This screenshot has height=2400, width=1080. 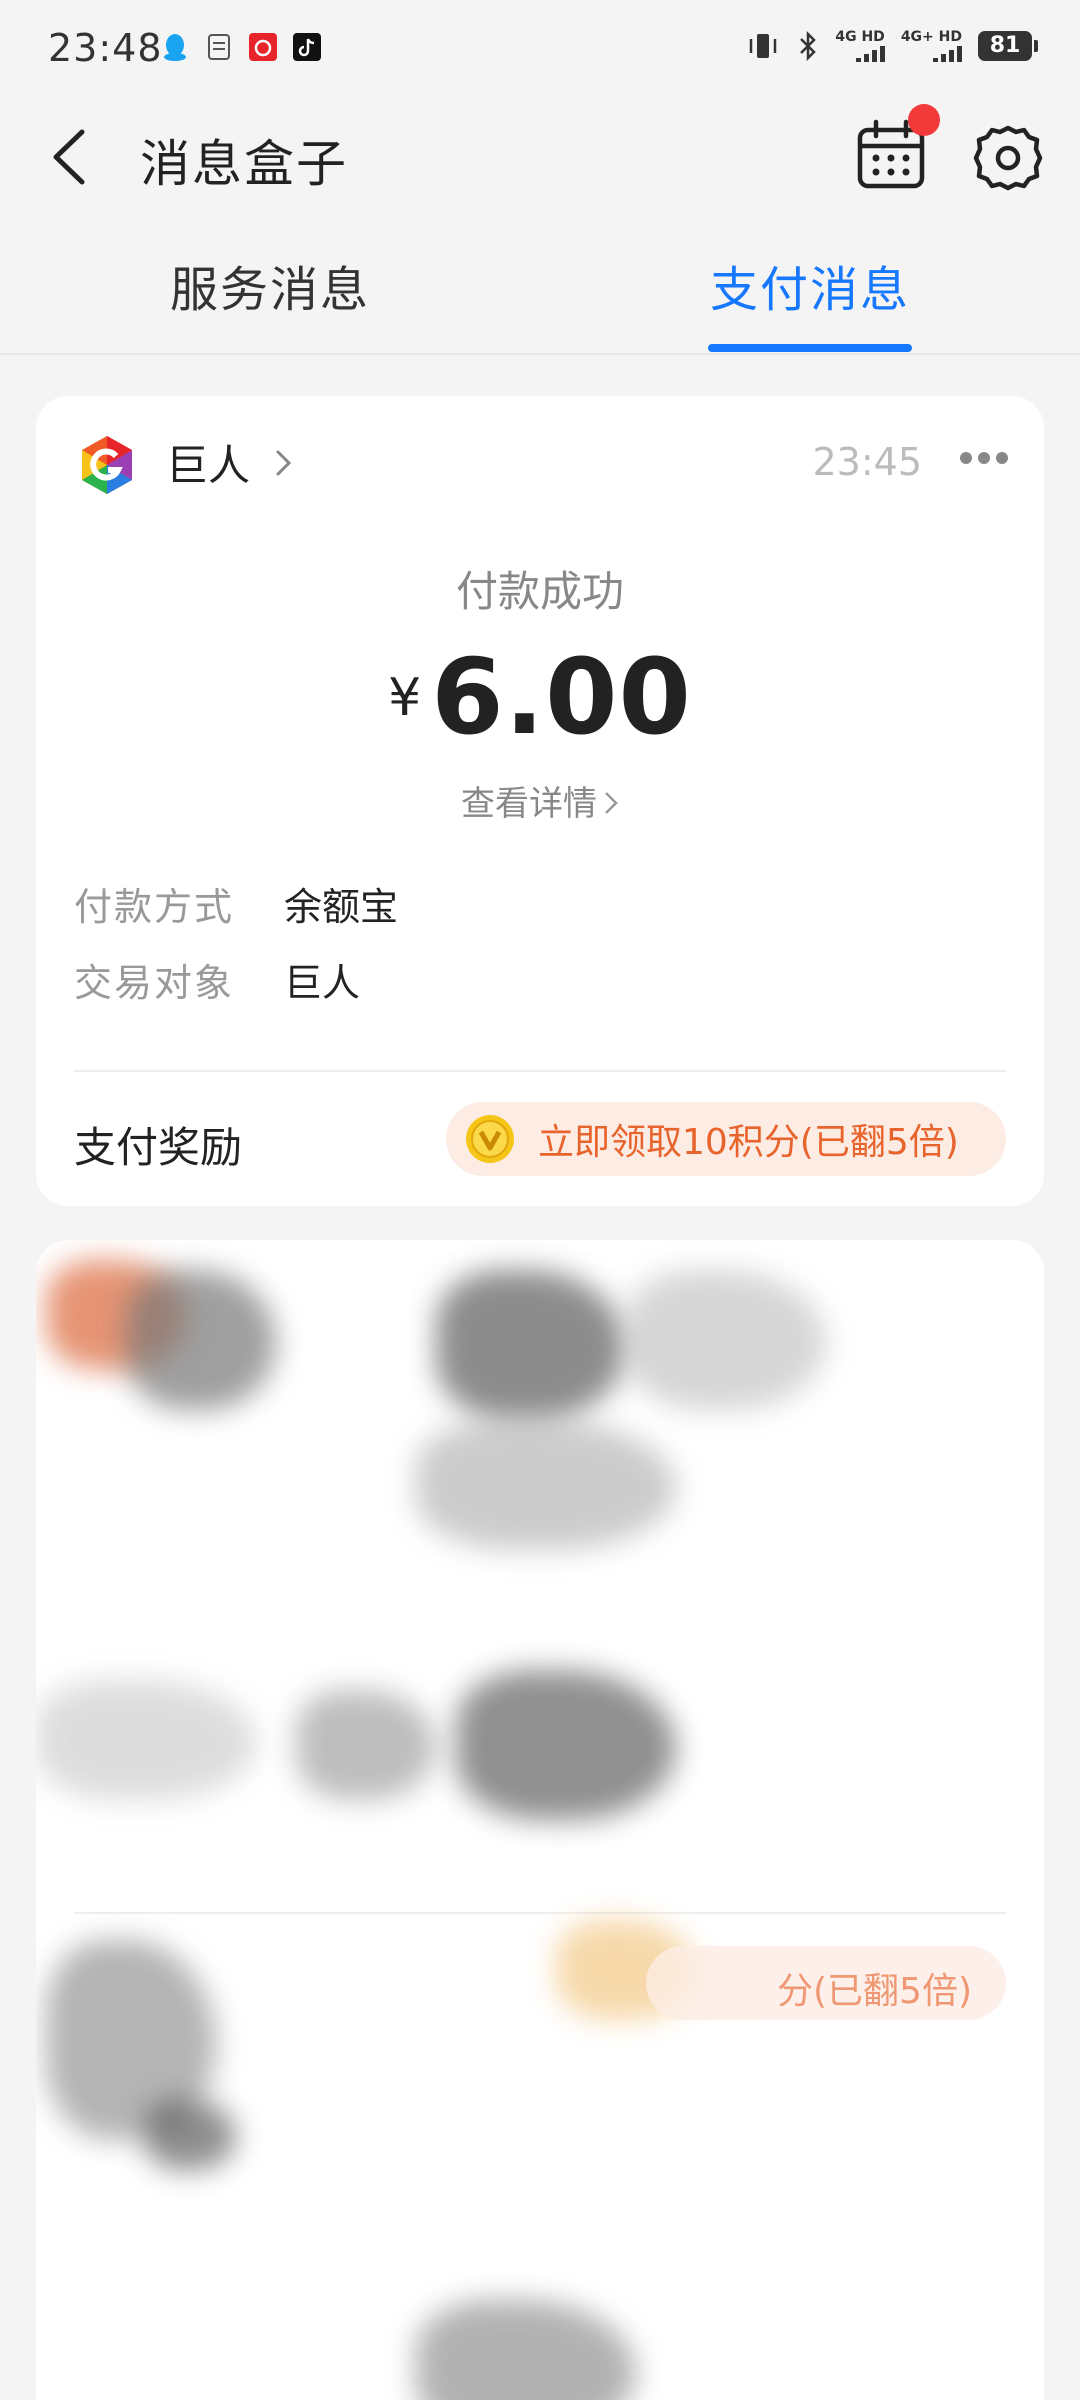 I want to click on message-time: 23:45, so click(x=867, y=462).